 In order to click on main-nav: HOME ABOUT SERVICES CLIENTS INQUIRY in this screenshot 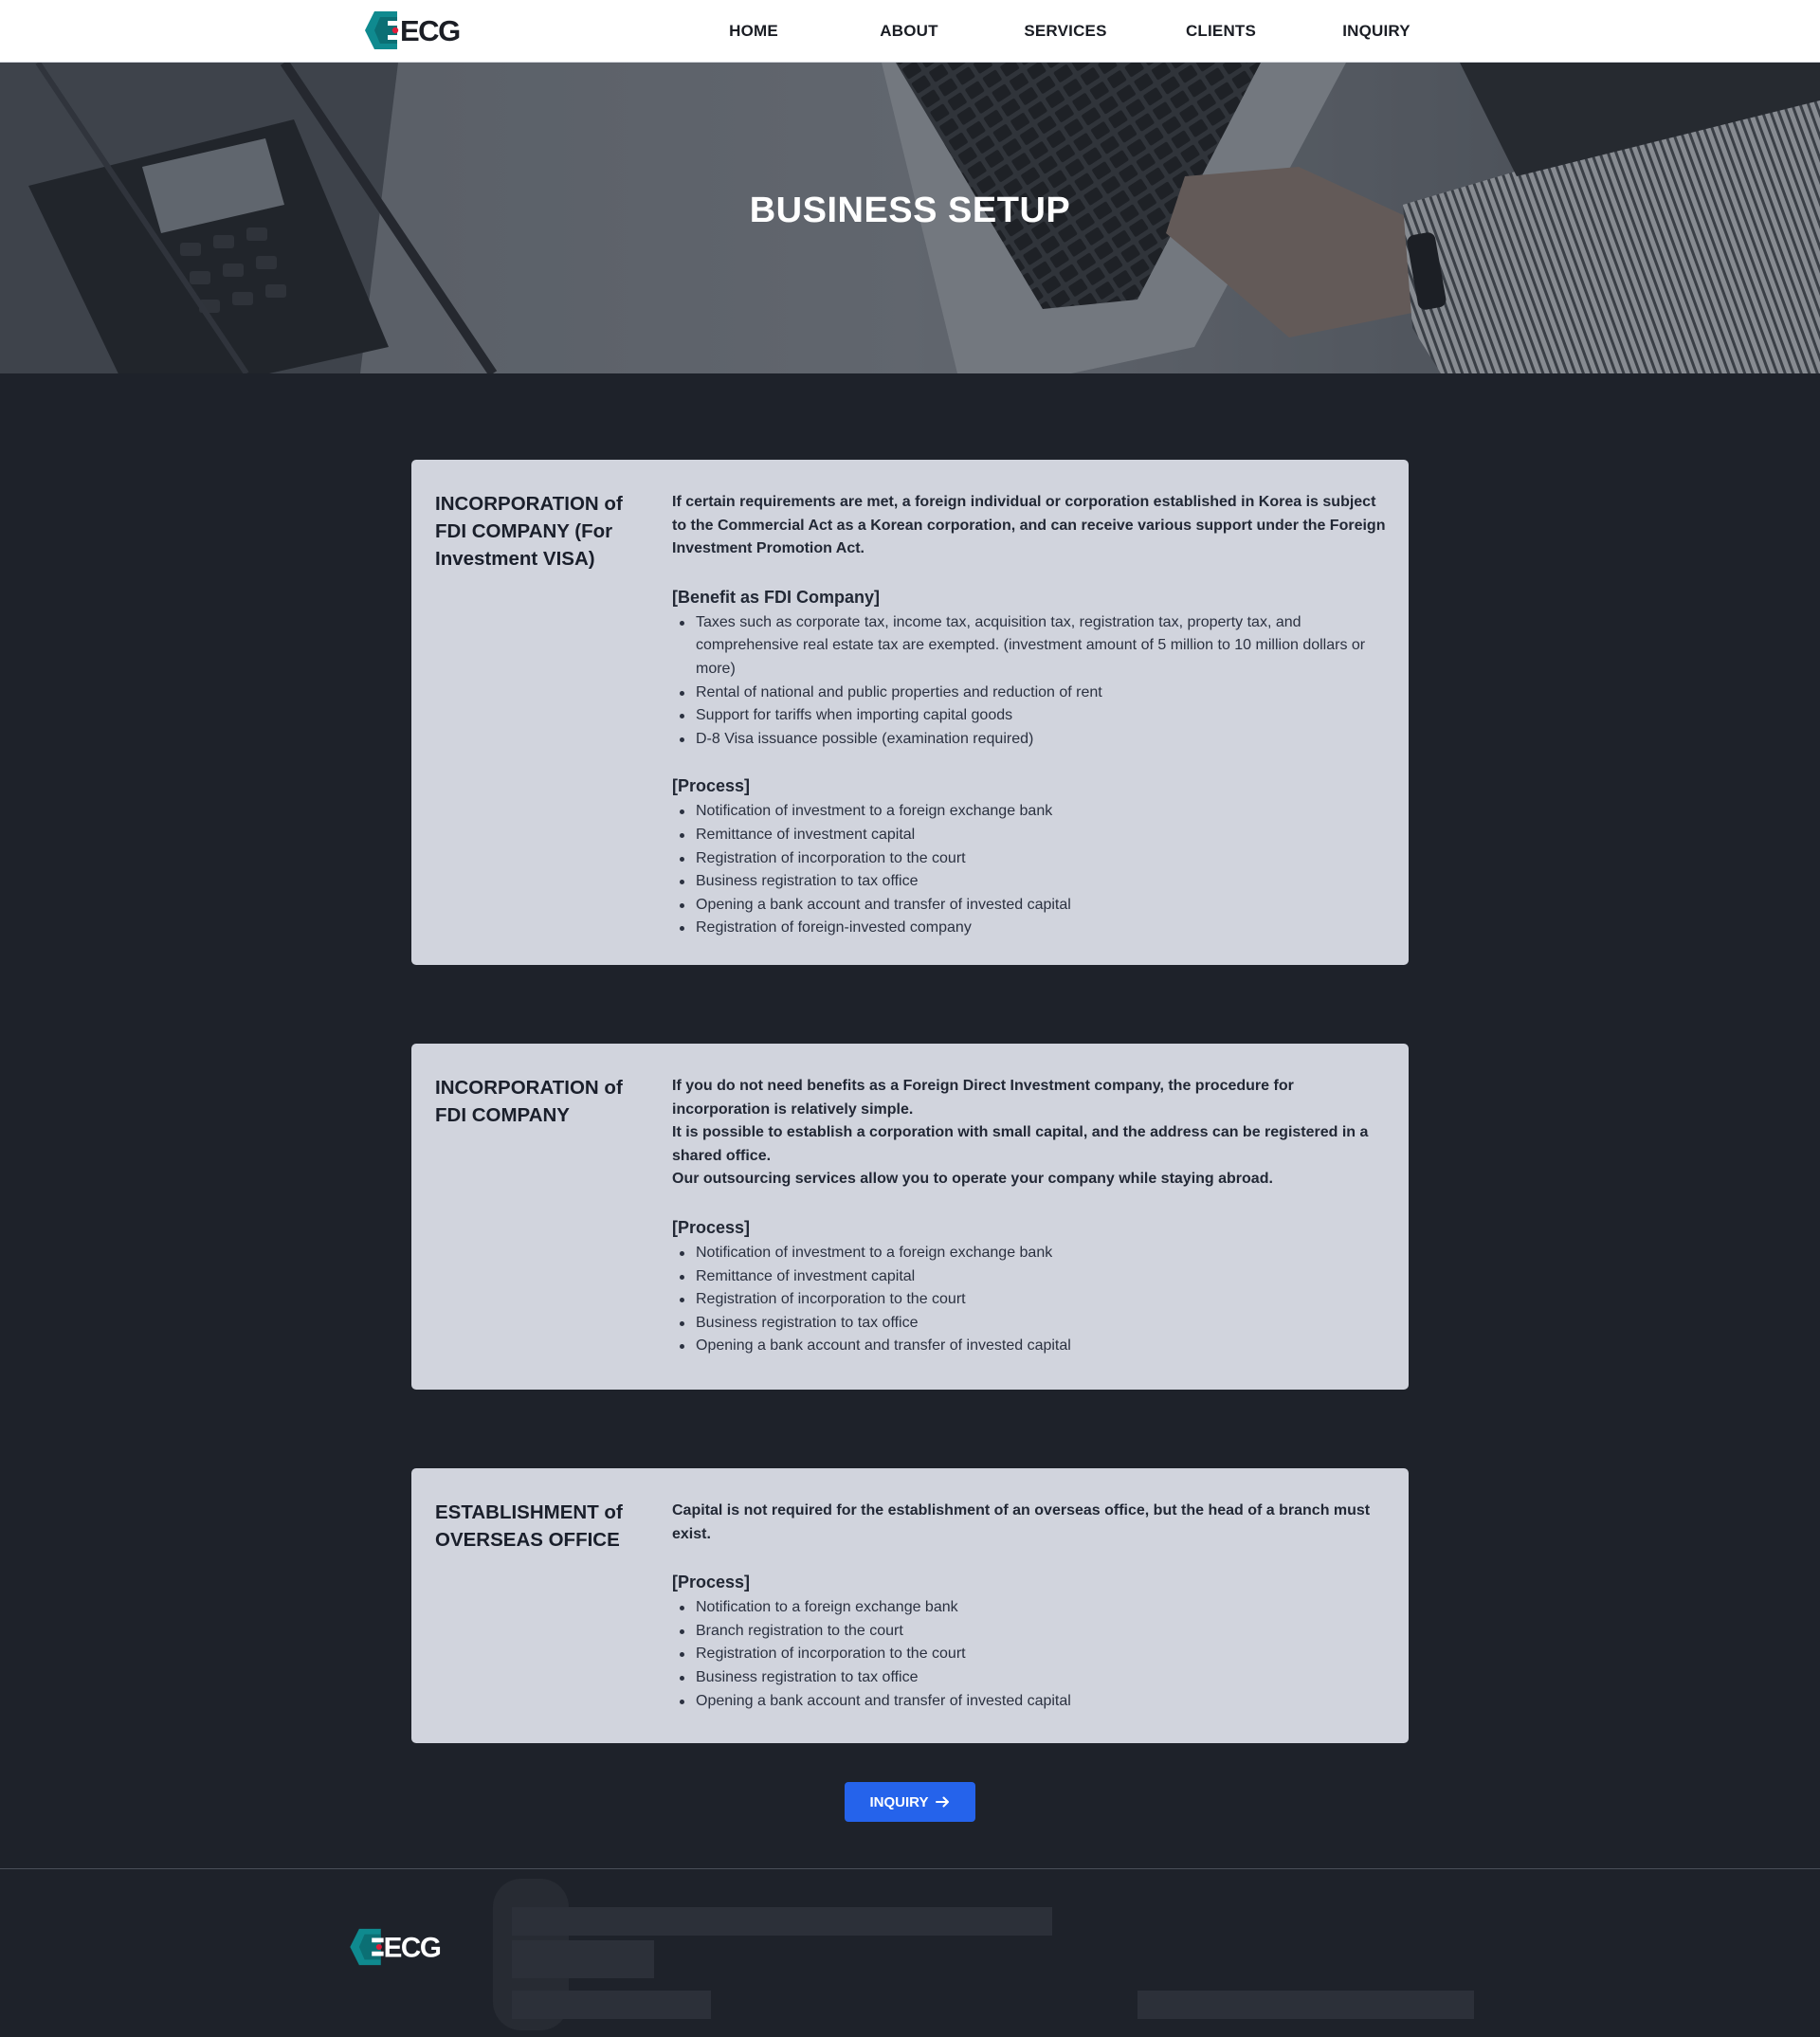, I will do `click(910, 31)`.